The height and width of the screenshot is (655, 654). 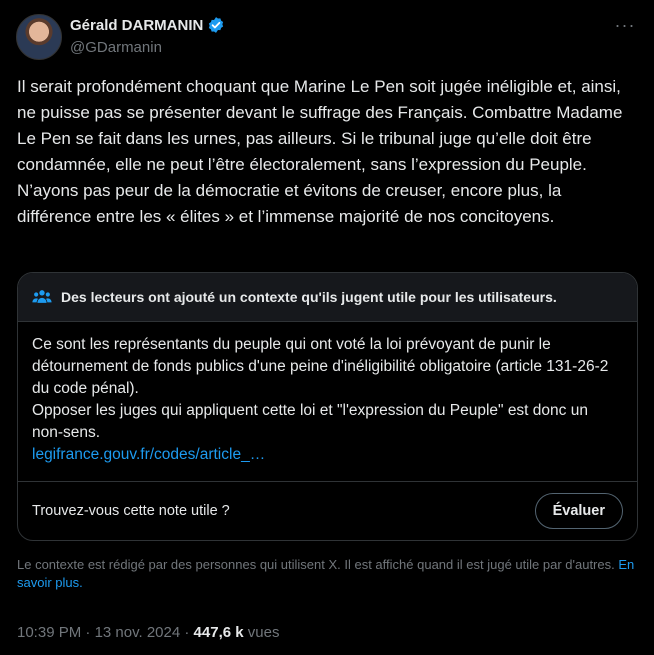 I want to click on verified-badge-icon, so click(x=216, y=25).